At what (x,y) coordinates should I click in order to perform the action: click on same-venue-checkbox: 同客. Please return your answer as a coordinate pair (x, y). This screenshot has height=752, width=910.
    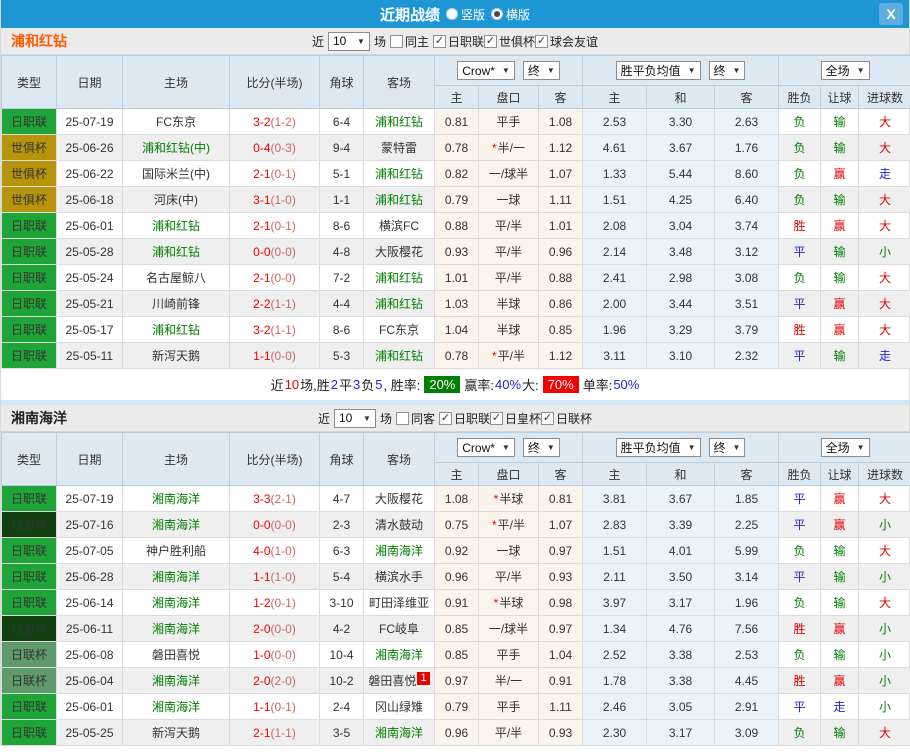
    Looking at the image, I should click on (415, 418).